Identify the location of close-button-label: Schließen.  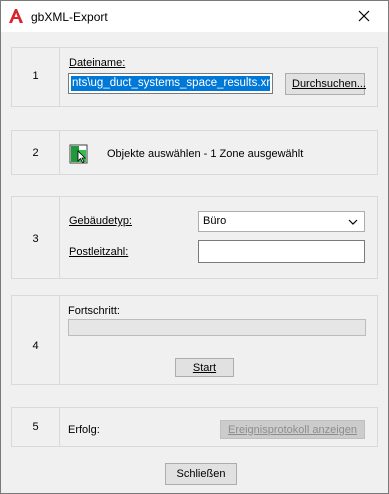
(201, 474).